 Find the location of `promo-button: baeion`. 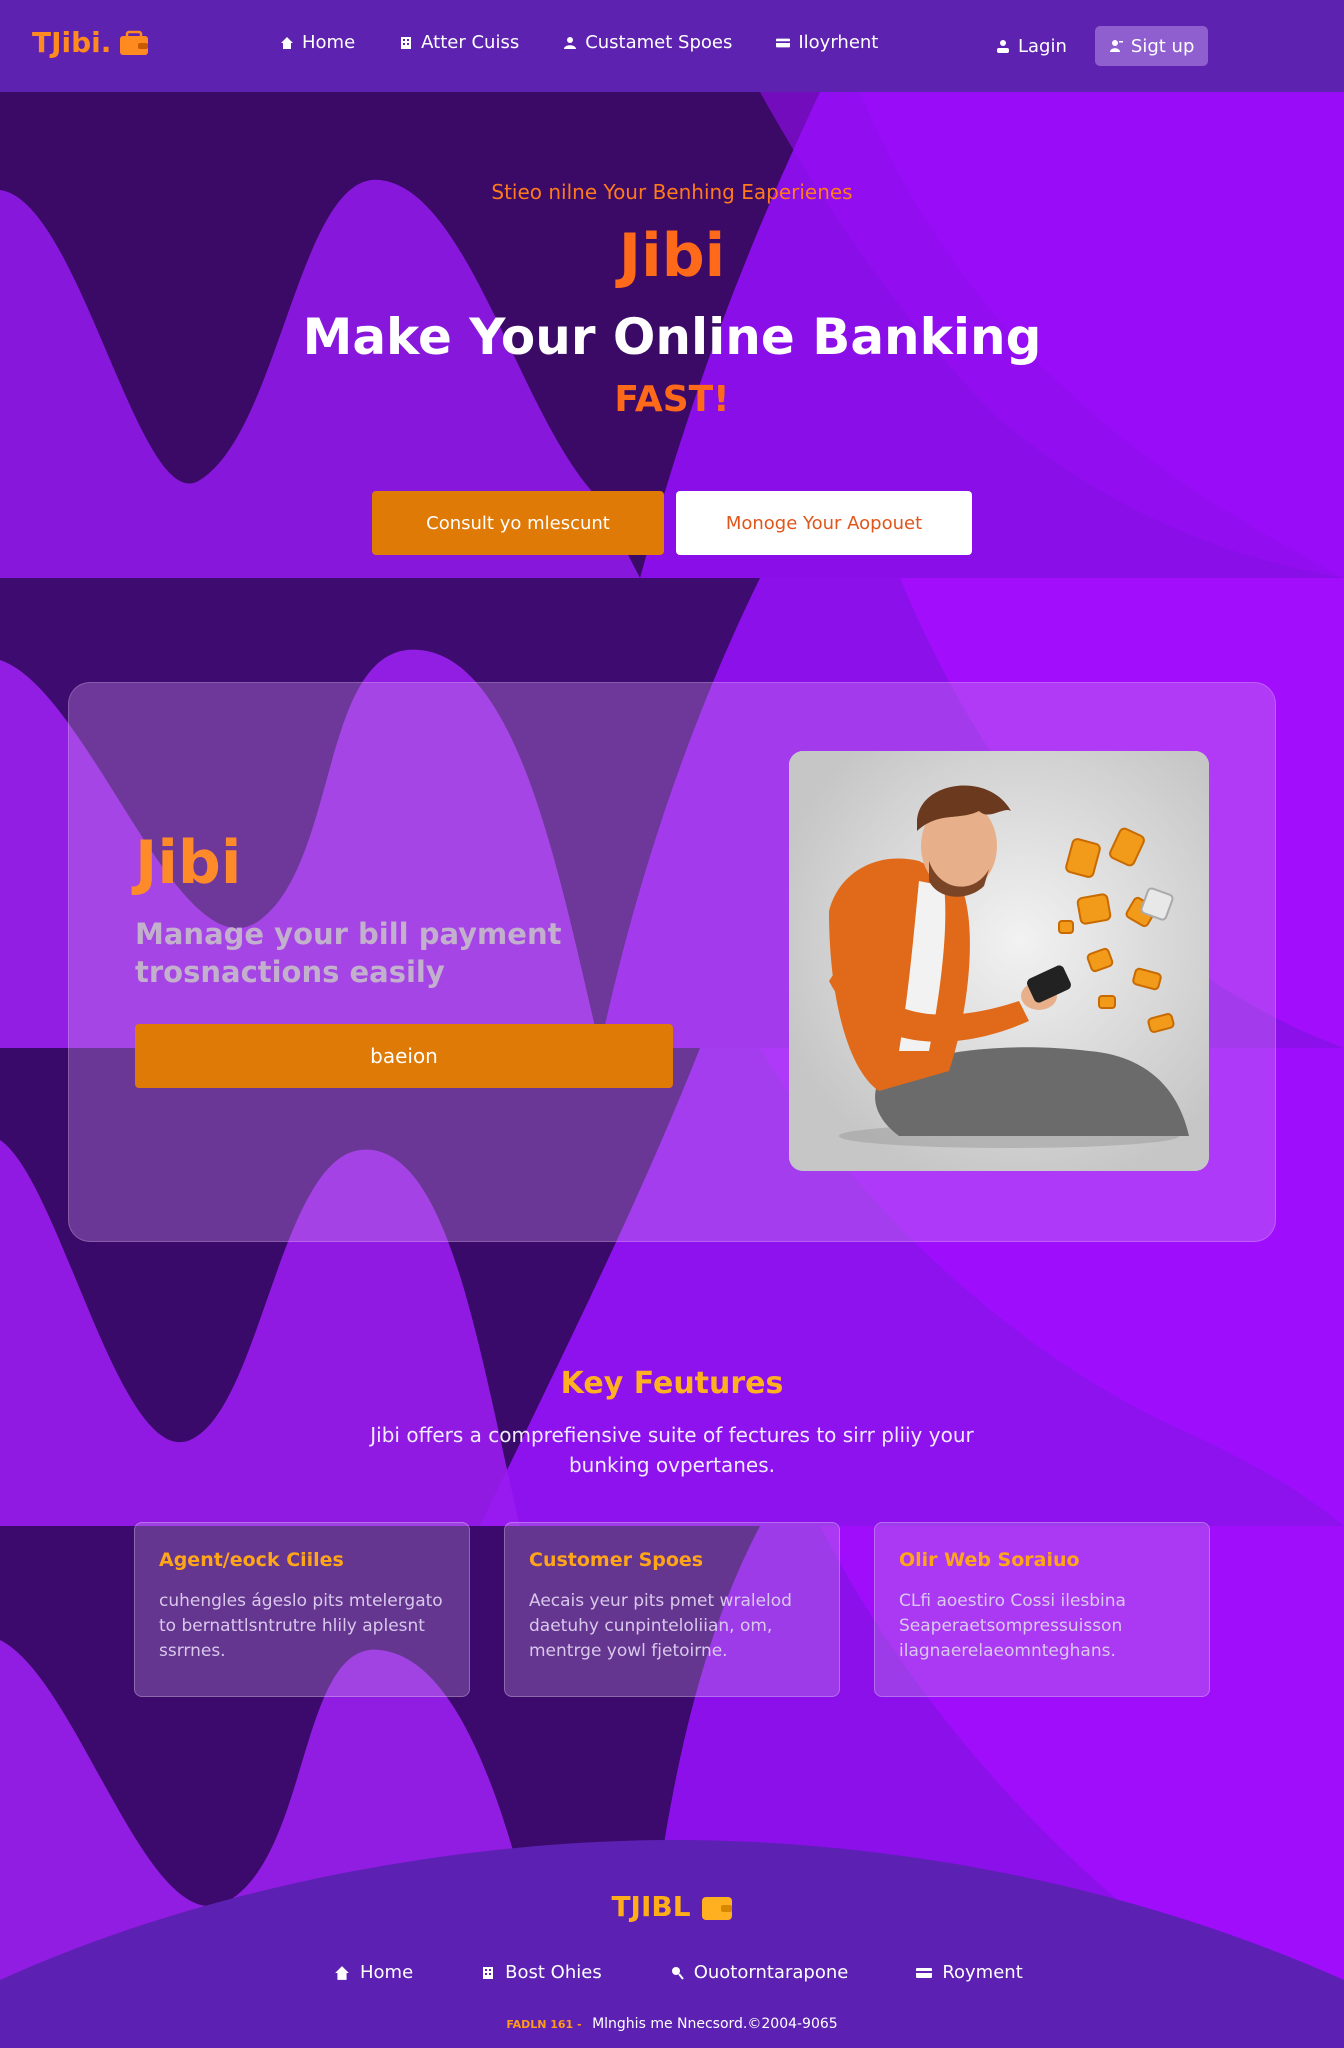

promo-button: baeion is located at coordinates (404, 1056).